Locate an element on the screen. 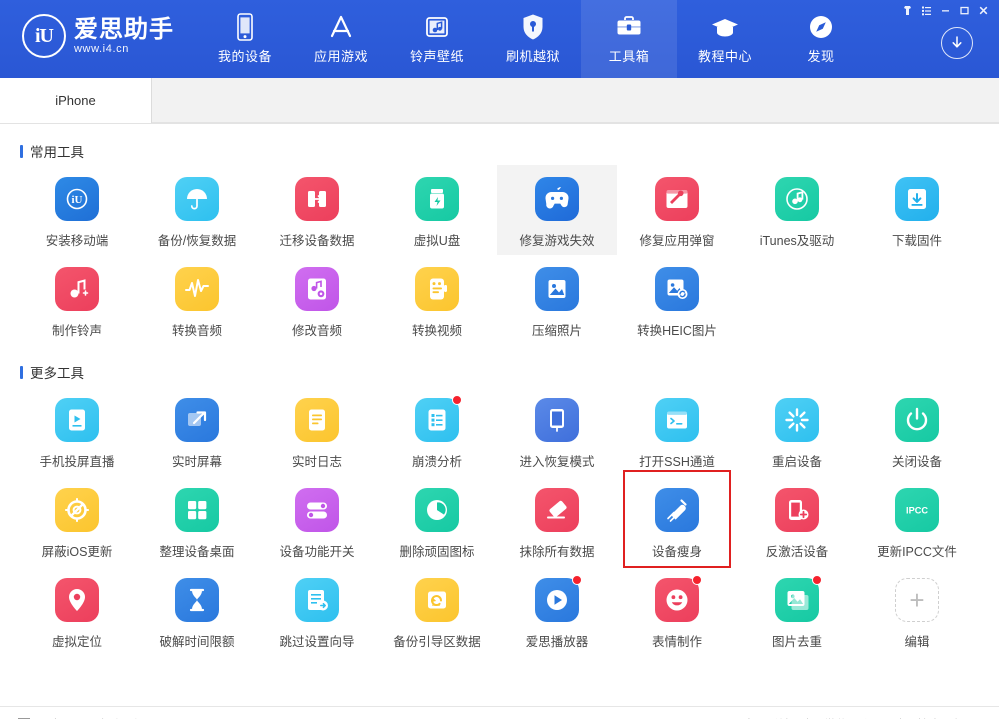 The width and height of the screenshot is (999, 719). tool-cell: IPCC 更新IPCC文件 is located at coordinates (917, 521).